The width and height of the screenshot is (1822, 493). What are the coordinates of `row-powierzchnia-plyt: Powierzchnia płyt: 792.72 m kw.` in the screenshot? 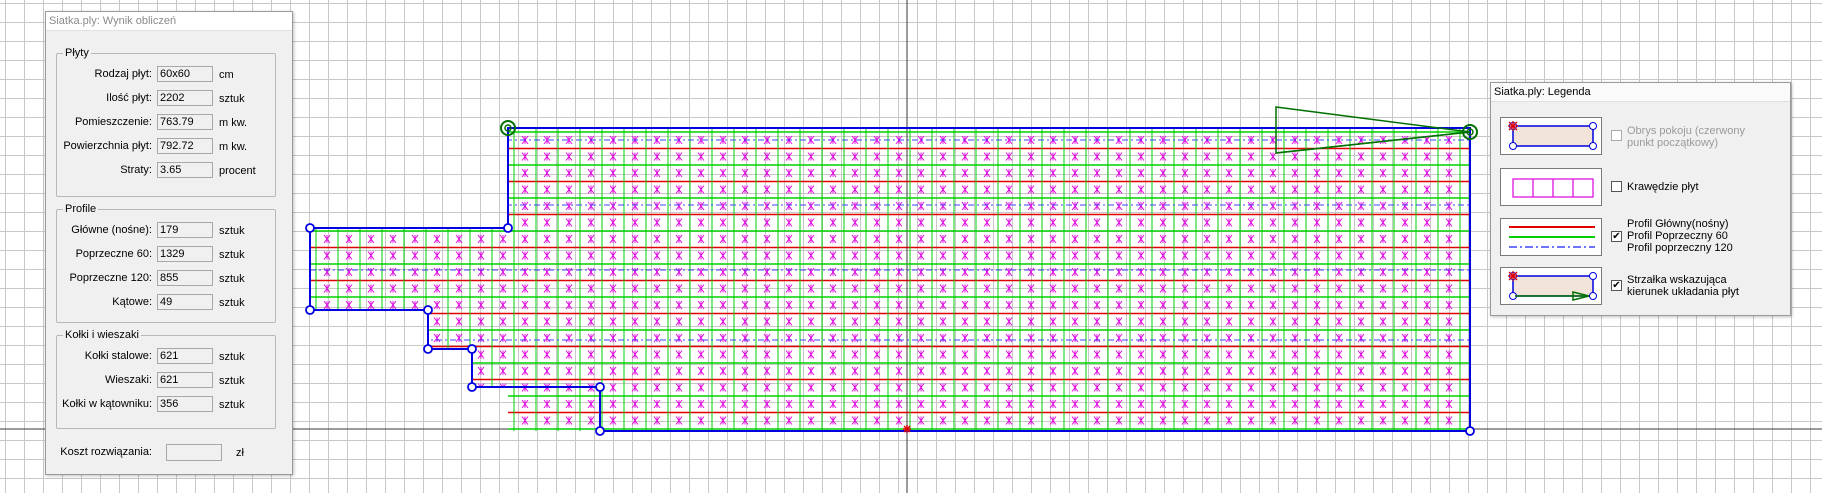 It's located at (166, 147).